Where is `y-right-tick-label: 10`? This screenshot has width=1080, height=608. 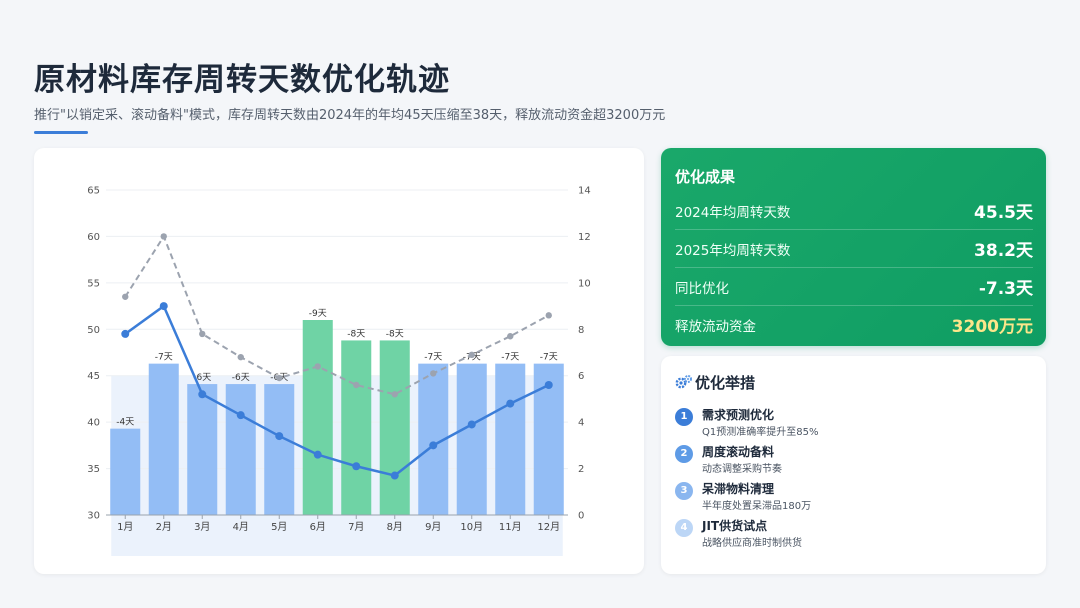 y-right-tick-label: 10 is located at coordinates (584, 283).